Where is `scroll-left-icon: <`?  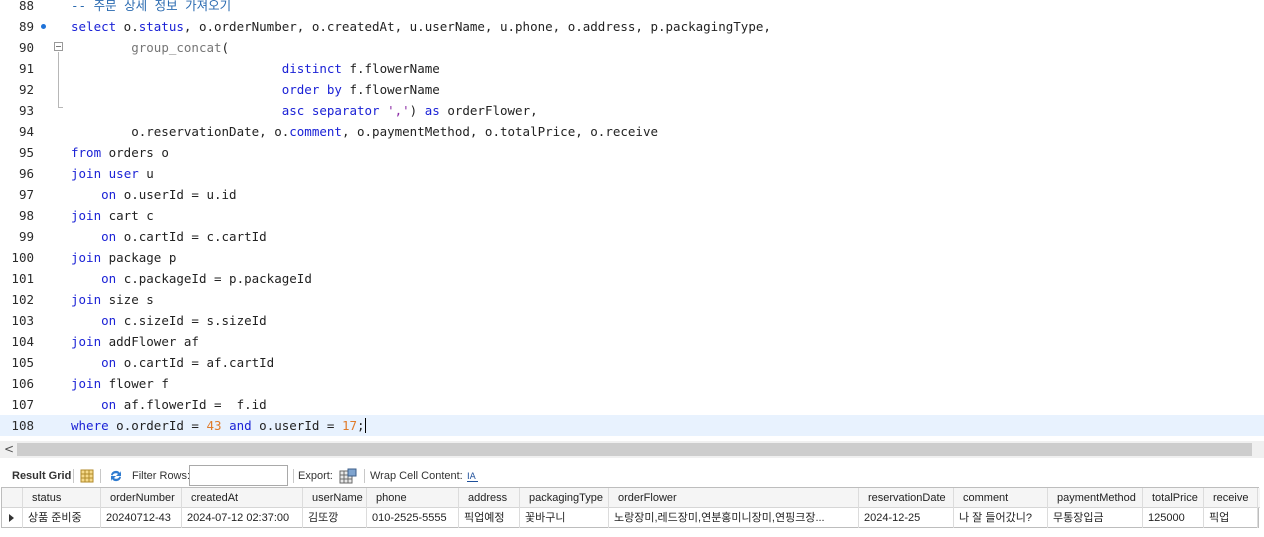
scroll-left-icon: < is located at coordinates (9, 449).